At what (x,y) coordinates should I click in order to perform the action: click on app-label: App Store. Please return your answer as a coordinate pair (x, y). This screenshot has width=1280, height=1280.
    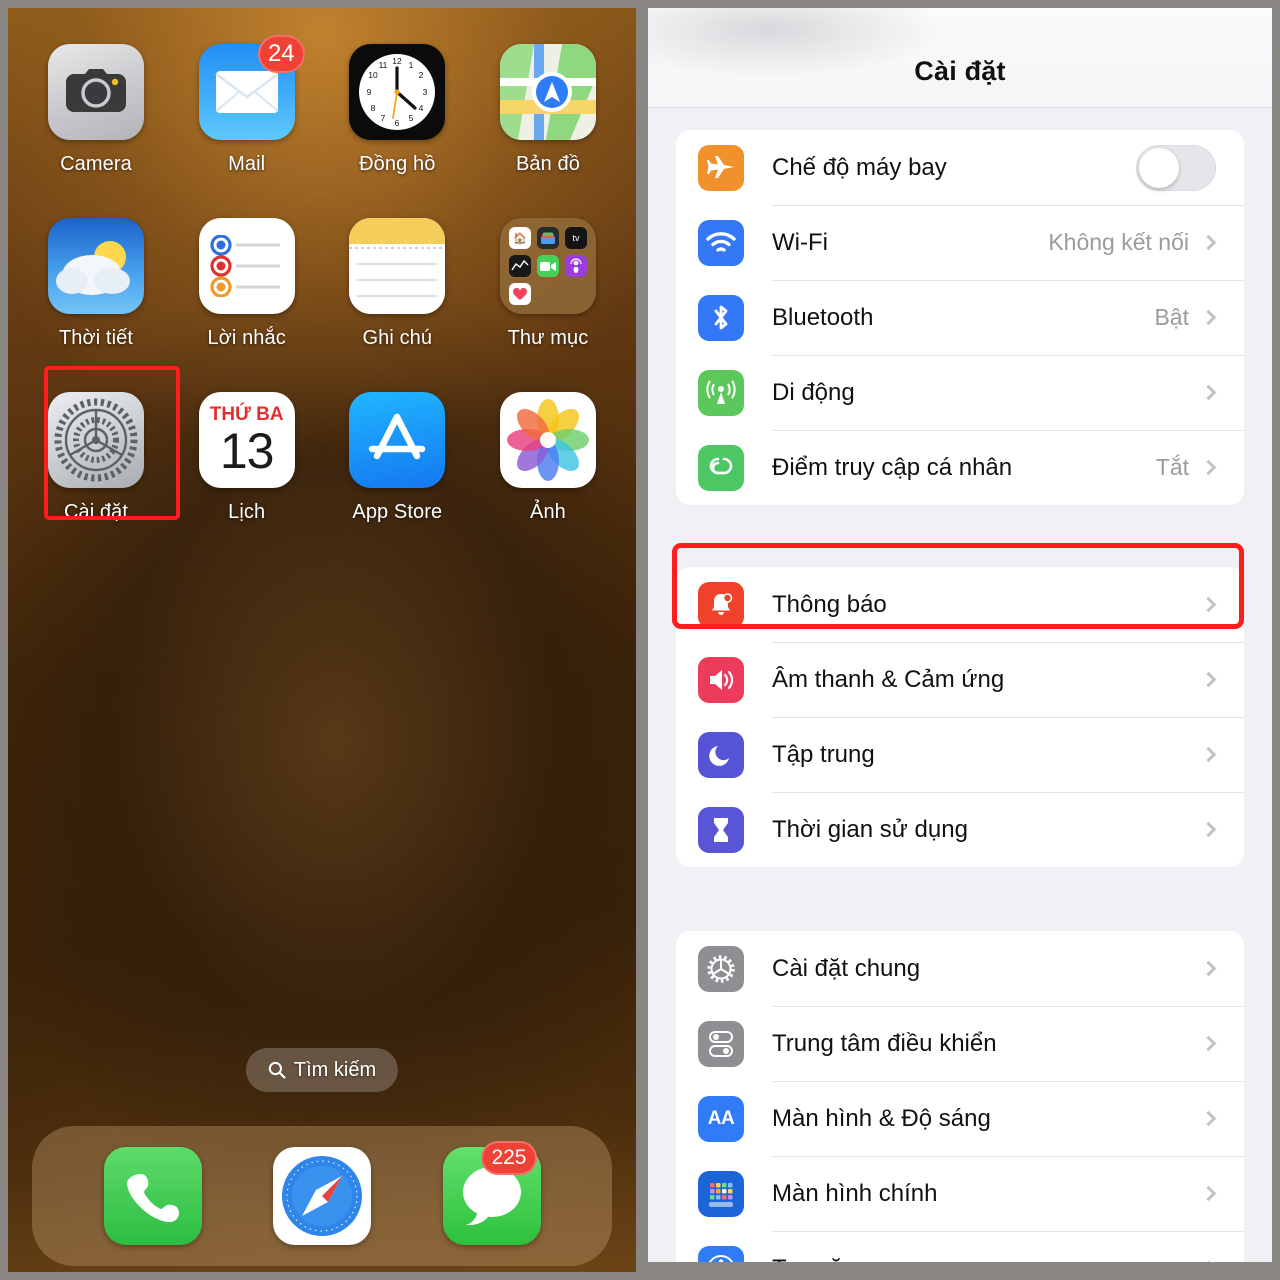
    Looking at the image, I should click on (397, 512).